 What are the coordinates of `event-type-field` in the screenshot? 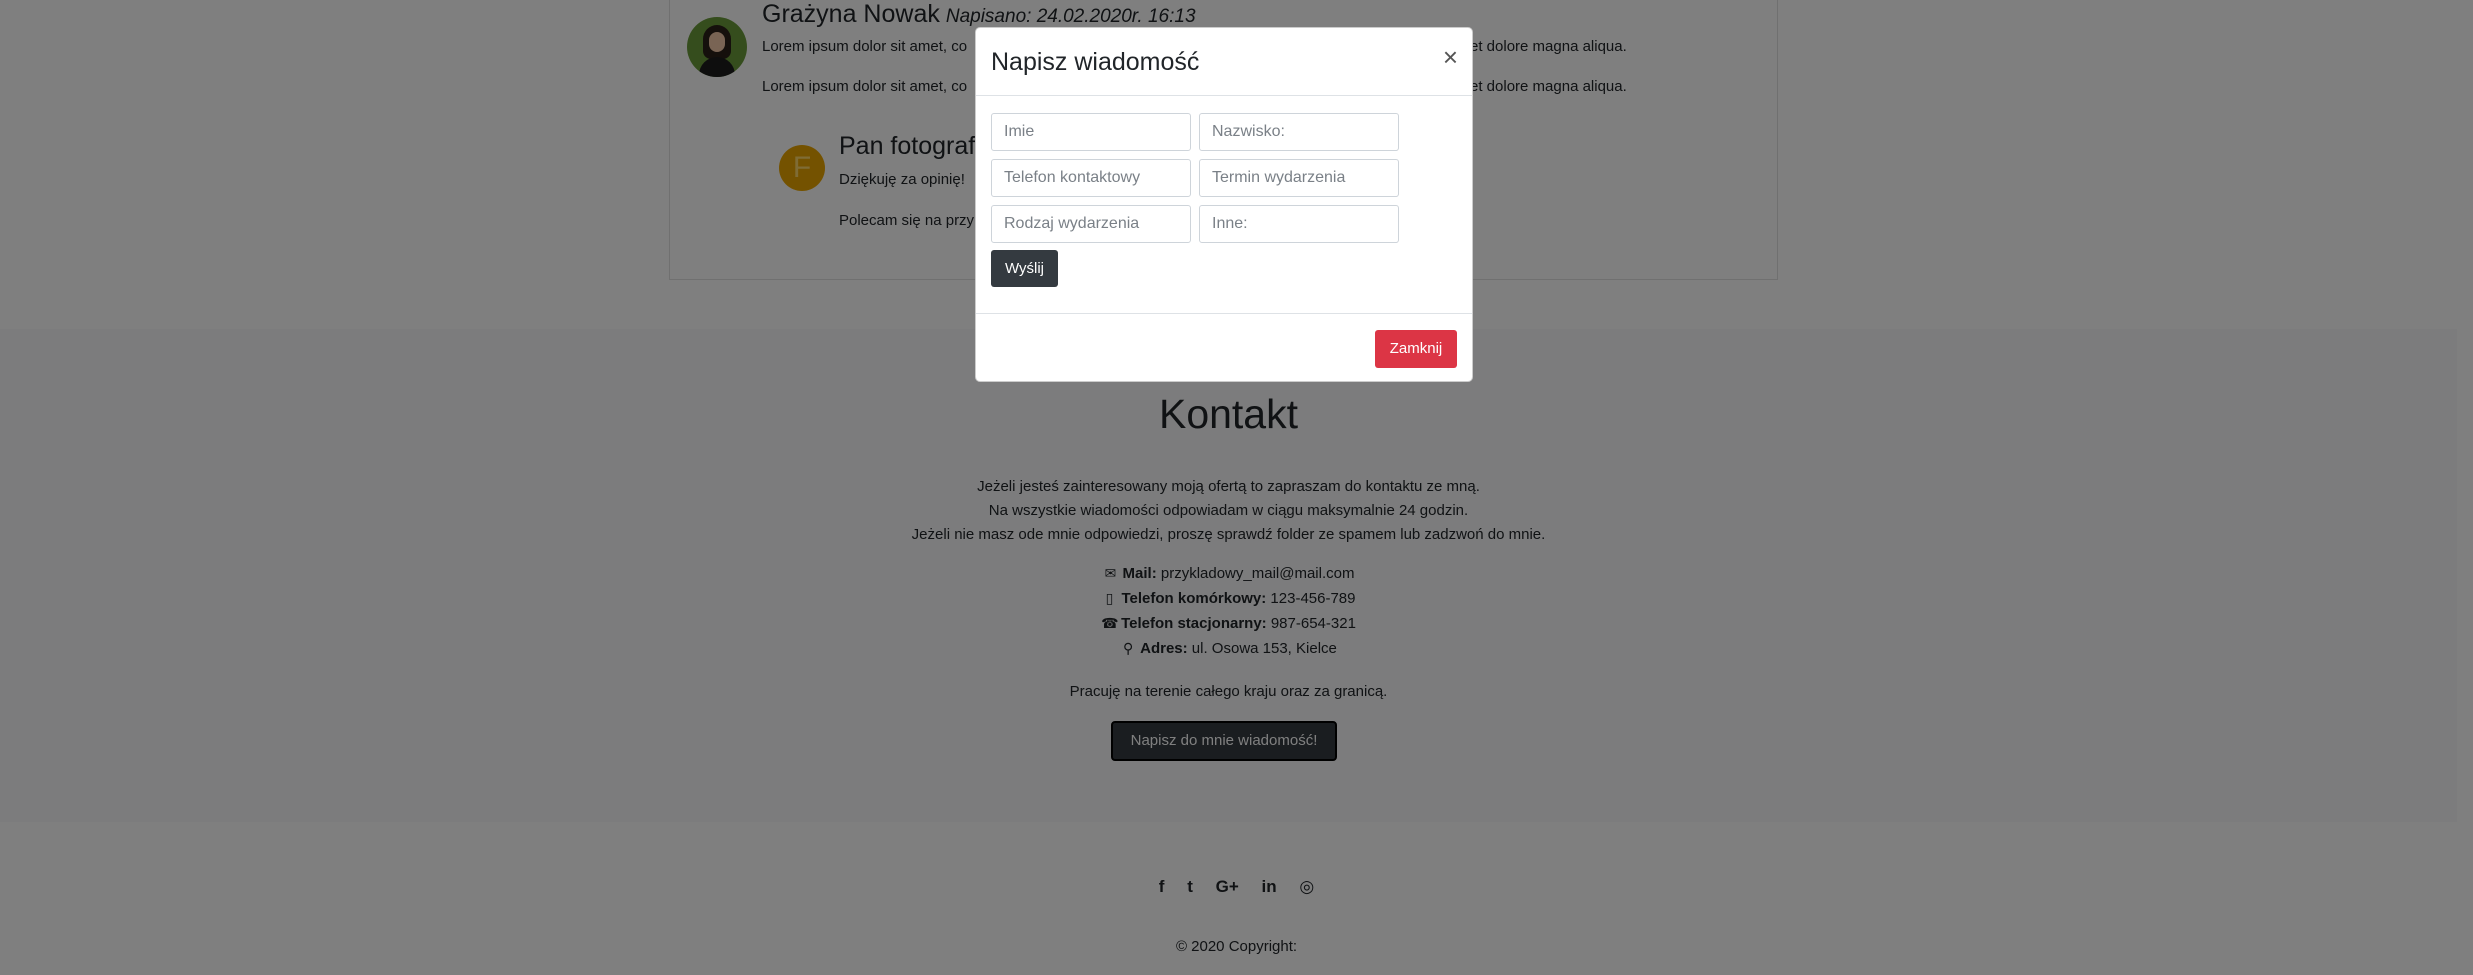 It's located at (1091, 224).